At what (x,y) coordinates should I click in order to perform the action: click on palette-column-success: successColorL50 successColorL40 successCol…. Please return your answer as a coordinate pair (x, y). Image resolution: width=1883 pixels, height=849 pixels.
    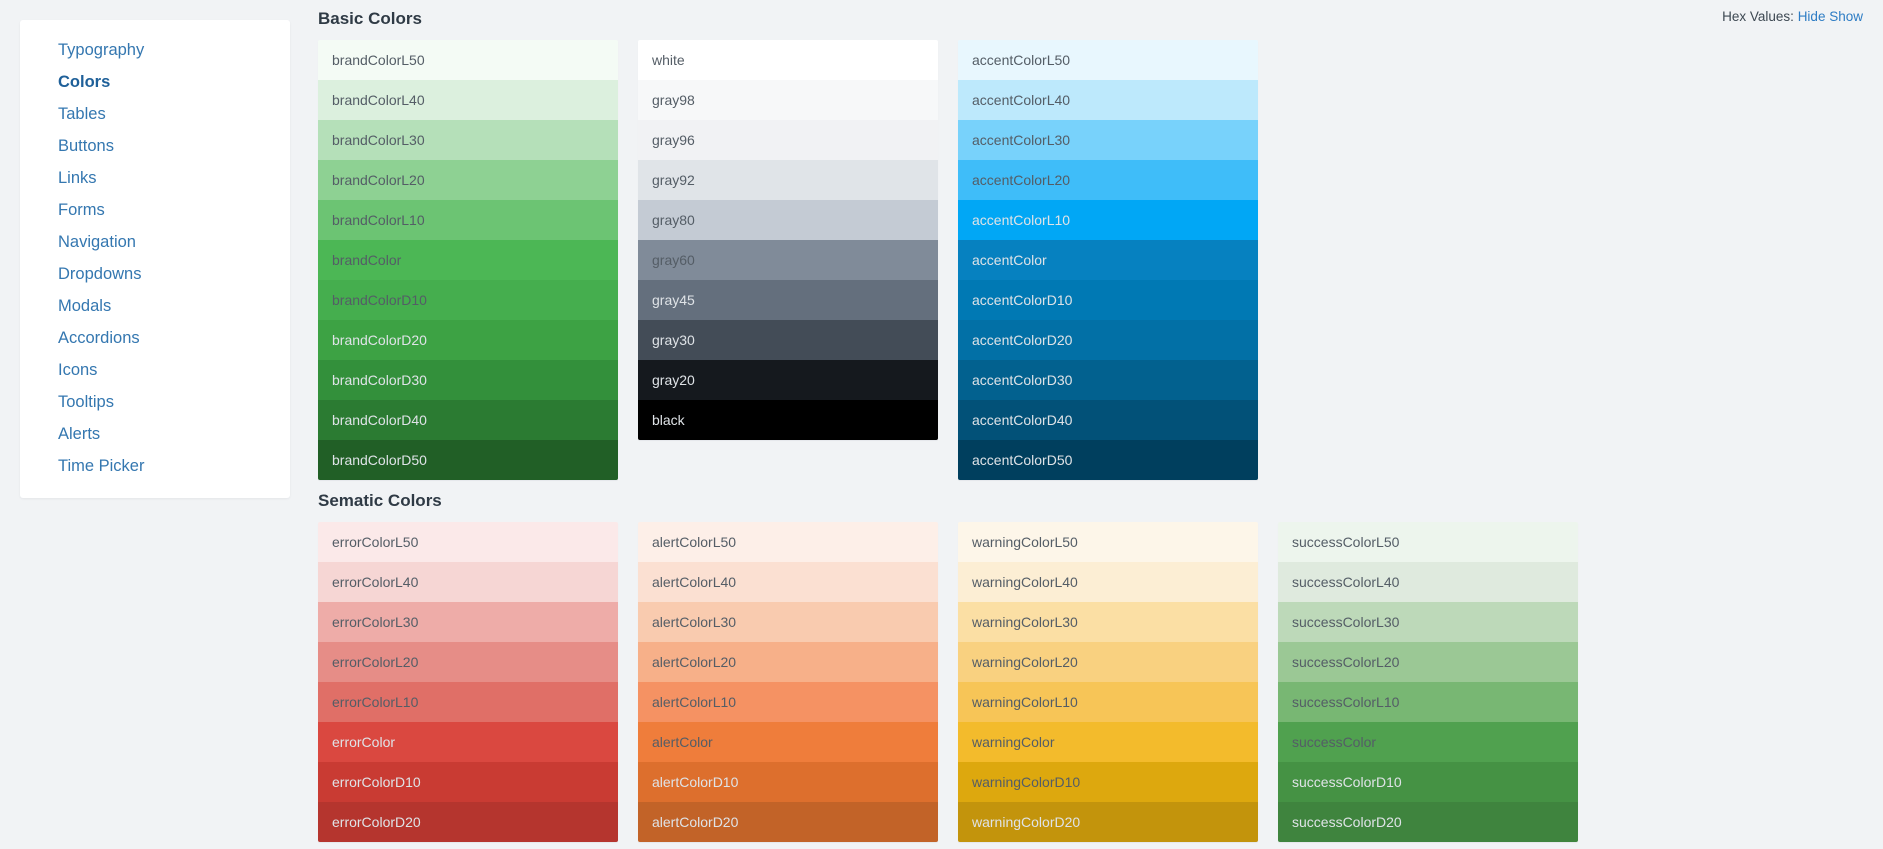
    Looking at the image, I should click on (1428, 682).